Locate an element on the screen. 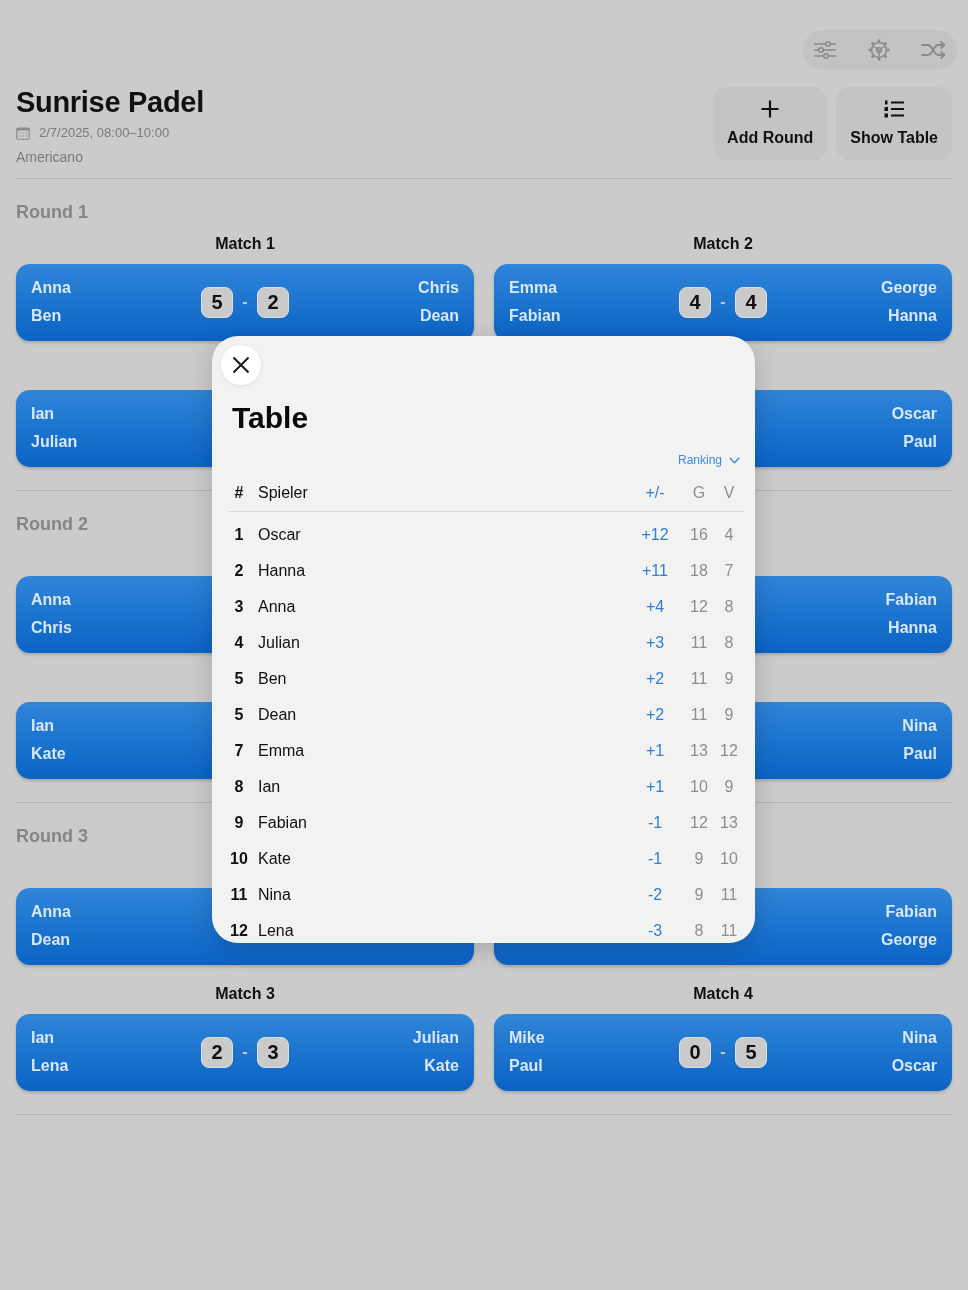 This screenshot has height=1290, width=968. close-button is located at coordinates (241, 365).